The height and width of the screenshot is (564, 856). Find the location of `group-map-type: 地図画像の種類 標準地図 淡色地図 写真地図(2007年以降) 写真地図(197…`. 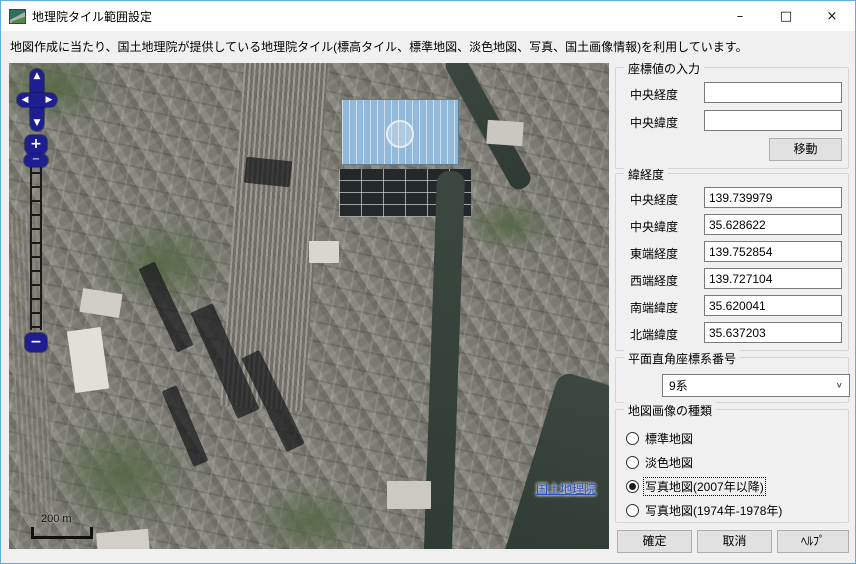

group-map-type: 地図画像の種類 標準地図 淡色地図 写真地図(2007年以降) 写真地図(197… is located at coordinates (732, 462).